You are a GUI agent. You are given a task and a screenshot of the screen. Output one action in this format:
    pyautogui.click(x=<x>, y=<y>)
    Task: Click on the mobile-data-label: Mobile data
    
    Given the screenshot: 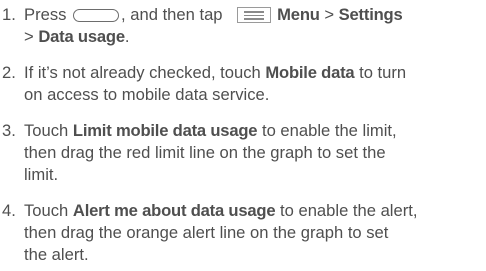 What is the action you would take?
    pyautogui.click(x=310, y=72)
    